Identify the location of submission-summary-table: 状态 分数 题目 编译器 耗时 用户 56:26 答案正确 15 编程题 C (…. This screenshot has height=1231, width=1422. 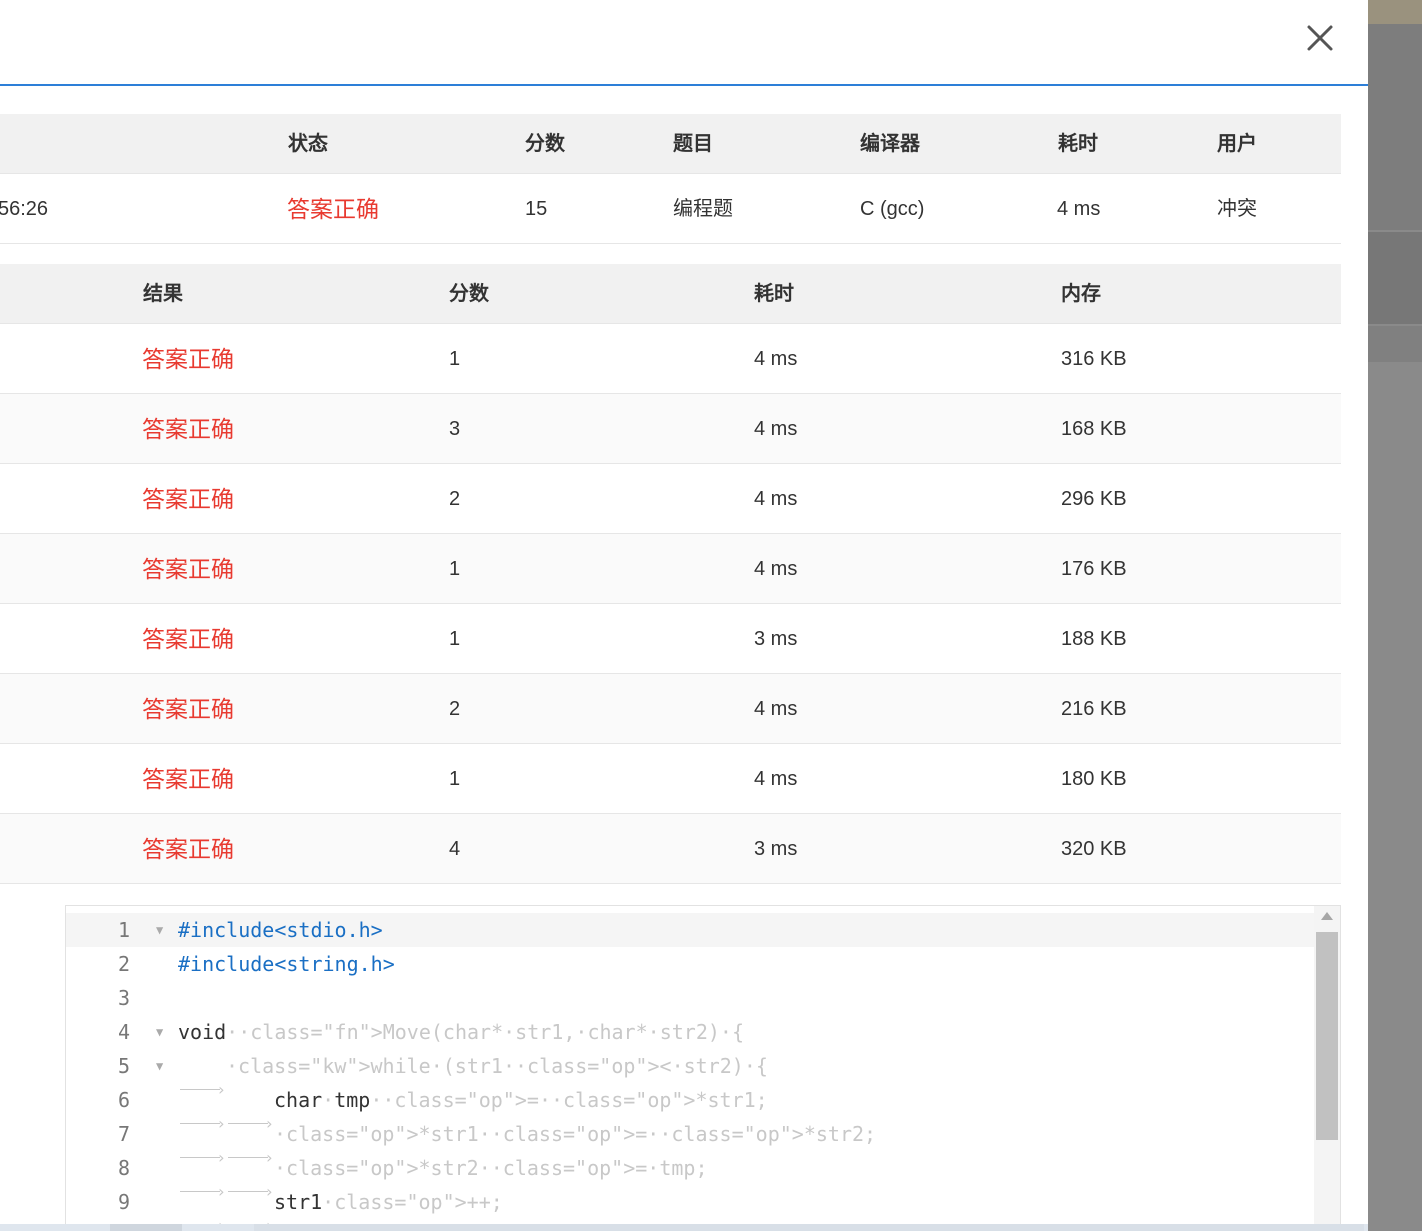
(670, 179).